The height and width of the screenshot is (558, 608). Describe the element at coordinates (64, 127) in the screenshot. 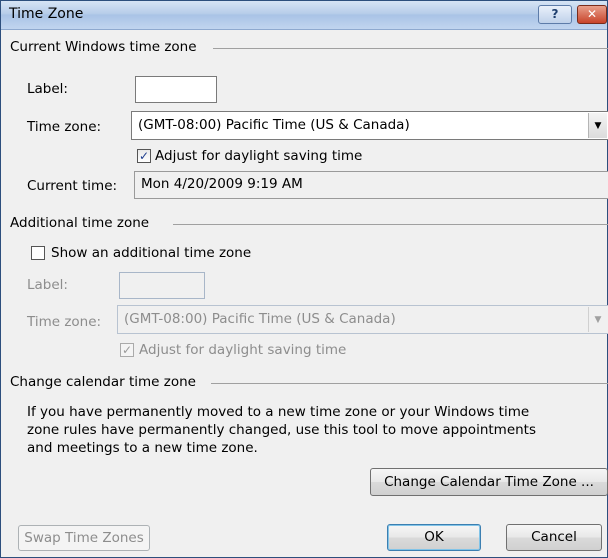

I see `timezone-field-label: Time zone:` at that location.